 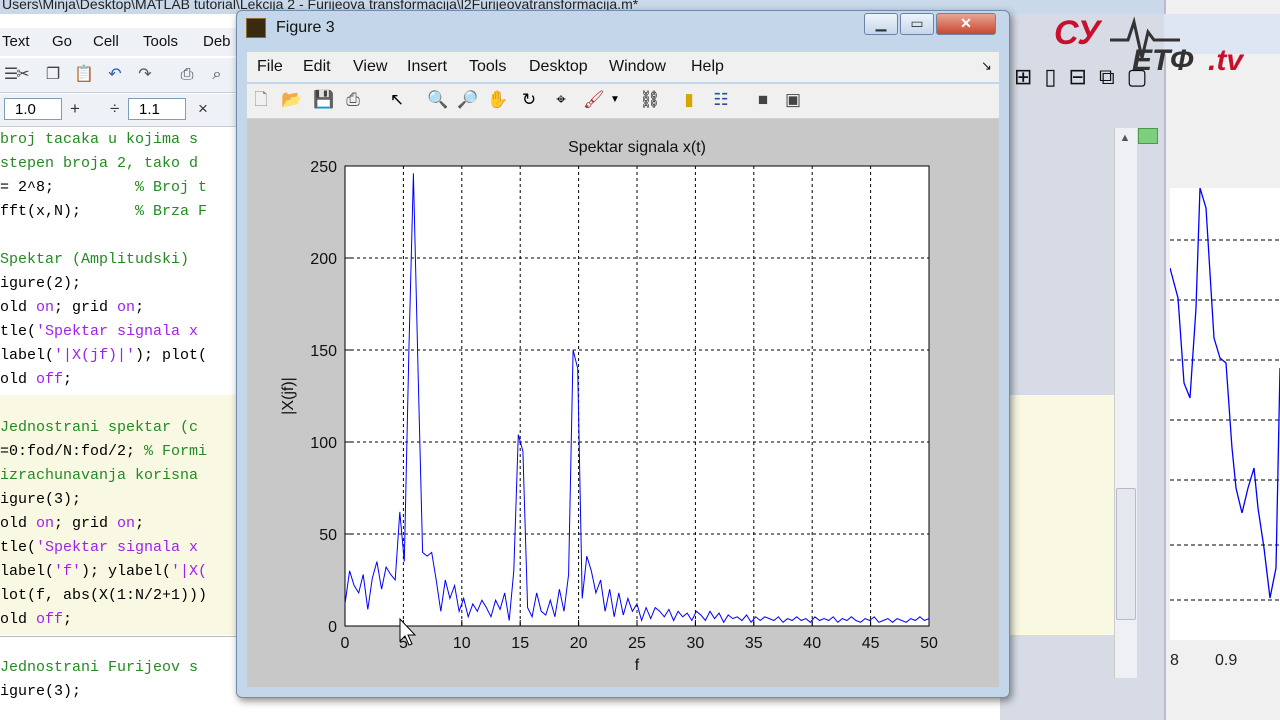 I want to click on x-tick-label: 35, so click(x=754, y=643).